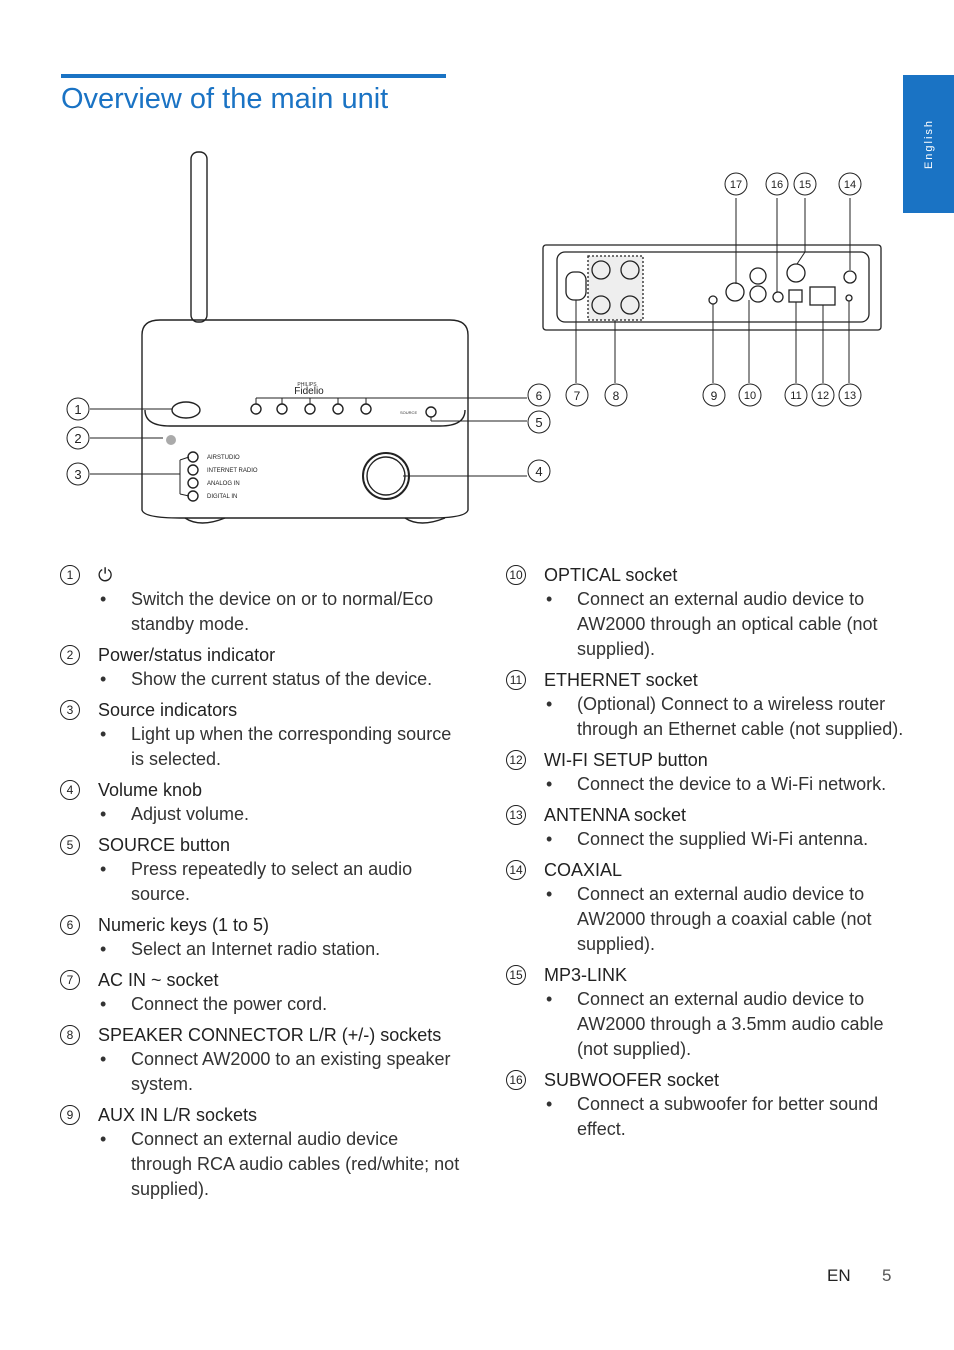 The width and height of the screenshot is (954, 1350). Describe the element at coordinates (615, 815) in the screenshot. I see `feature-title: ANTENNA socket` at that location.